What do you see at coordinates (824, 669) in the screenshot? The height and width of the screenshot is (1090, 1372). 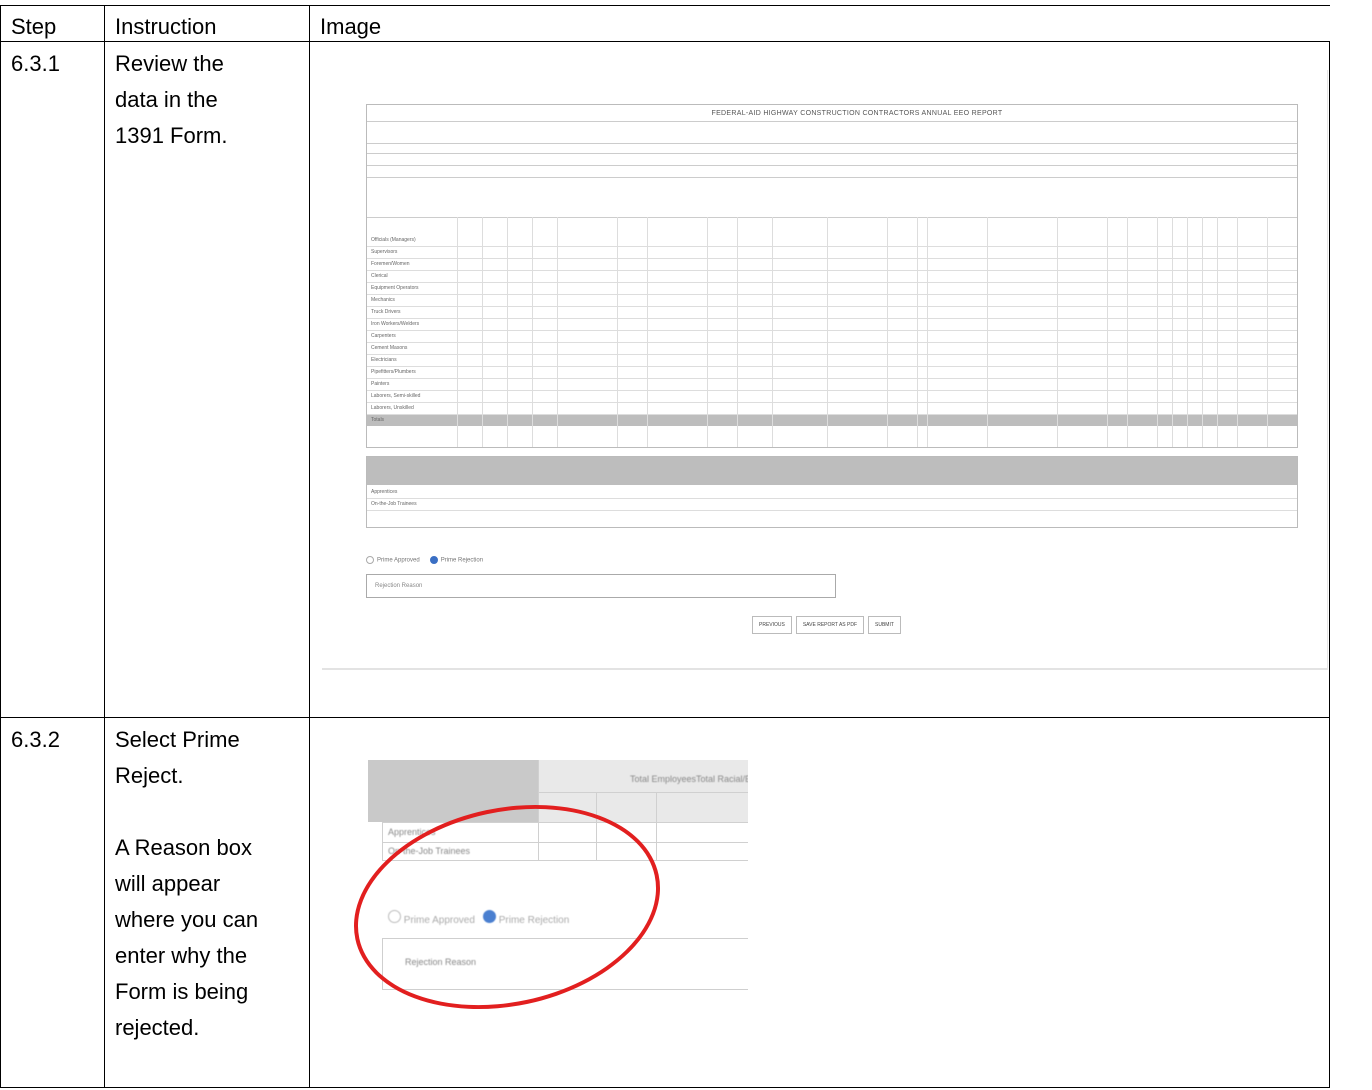 I see `screenshot-baseline` at bounding box center [824, 669].